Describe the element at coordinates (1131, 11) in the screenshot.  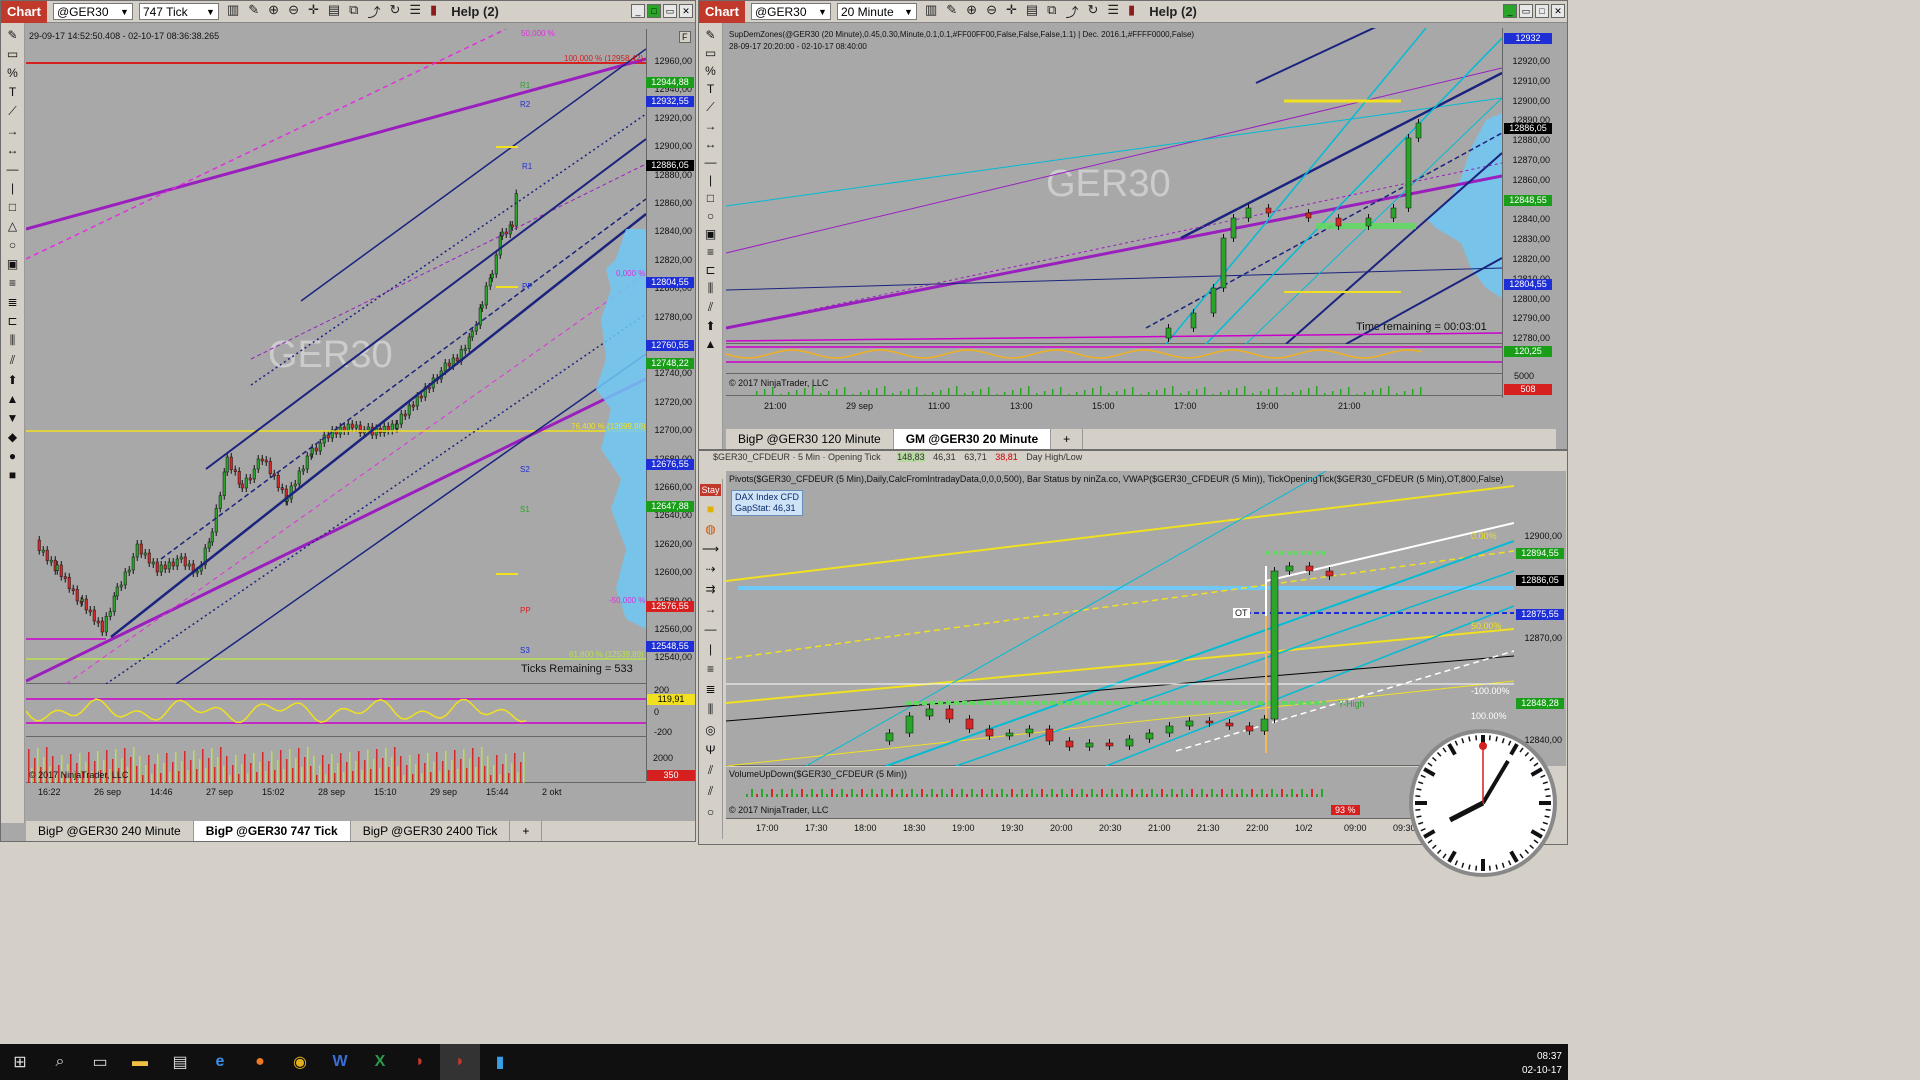
I see `book-icon: ▮` at that location.